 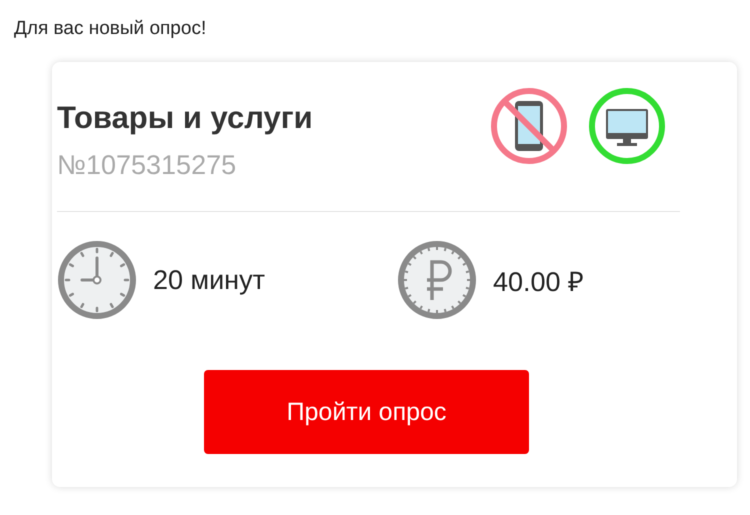 What do you see at coordinates (185, 118) in the screenshot?
I see `survey-title: Товары и услуги` at bounding box center [185, 118].